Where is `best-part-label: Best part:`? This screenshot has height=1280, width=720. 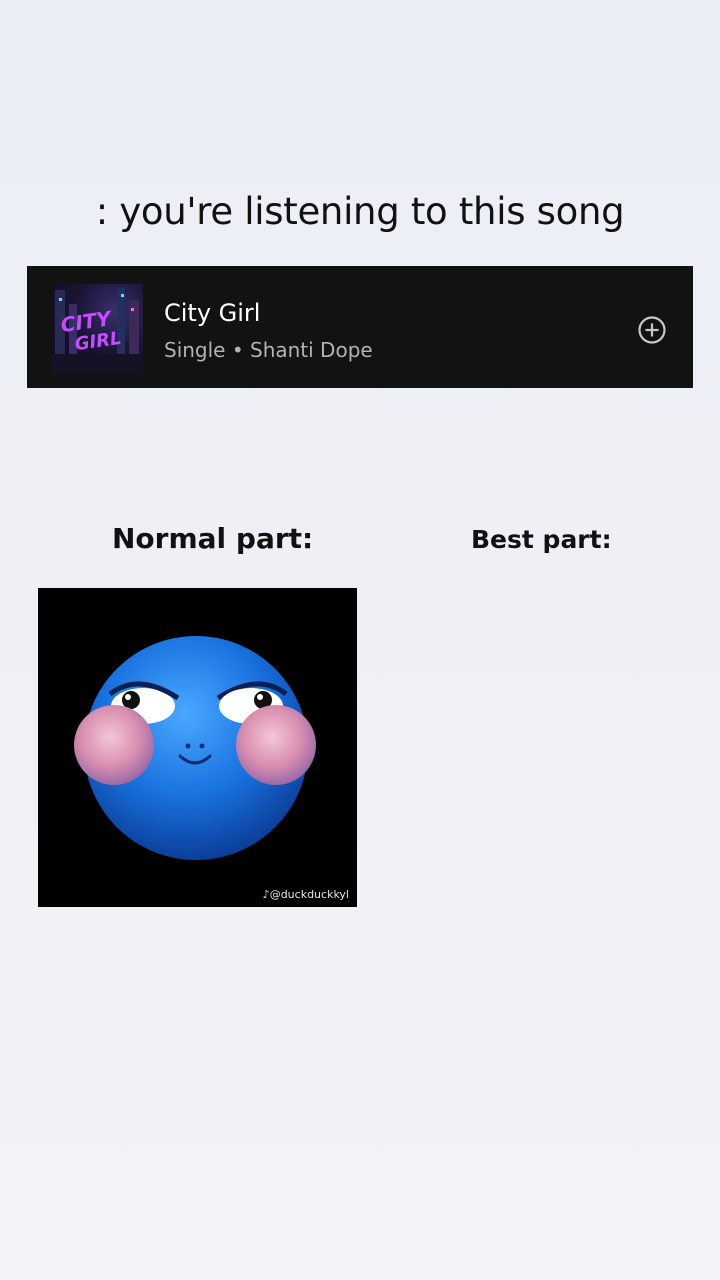 best-part-label: Best part: is located at coordinates (541, 539).